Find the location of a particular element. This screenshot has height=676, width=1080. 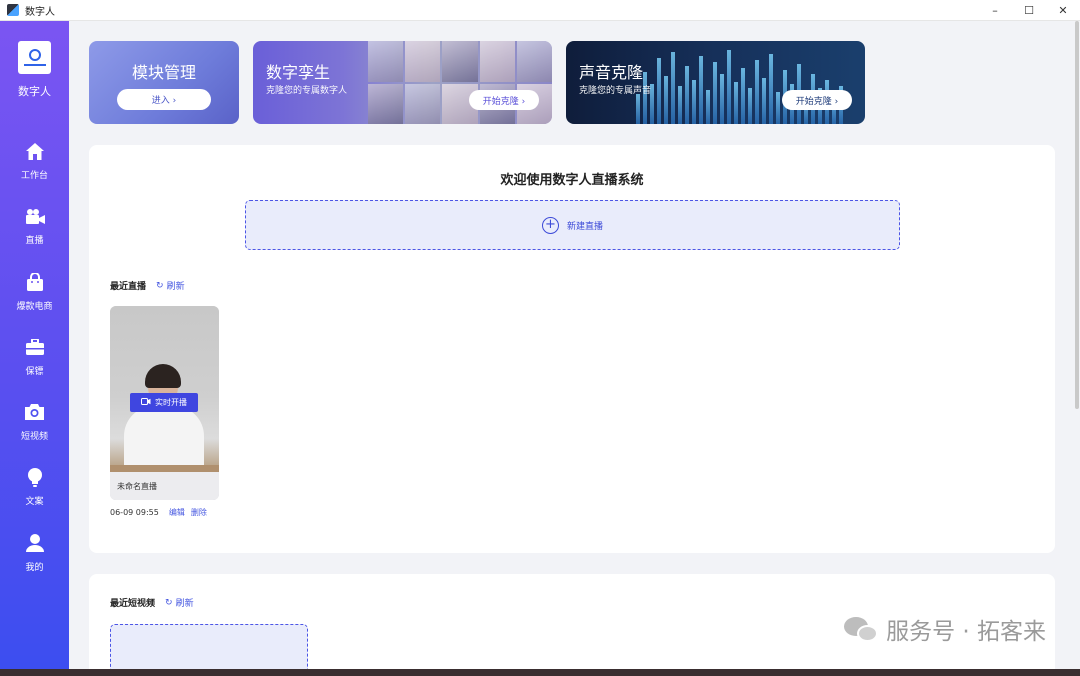

watermark-text: 服务号 · 拓客来 is located at coordinates (966, 632).